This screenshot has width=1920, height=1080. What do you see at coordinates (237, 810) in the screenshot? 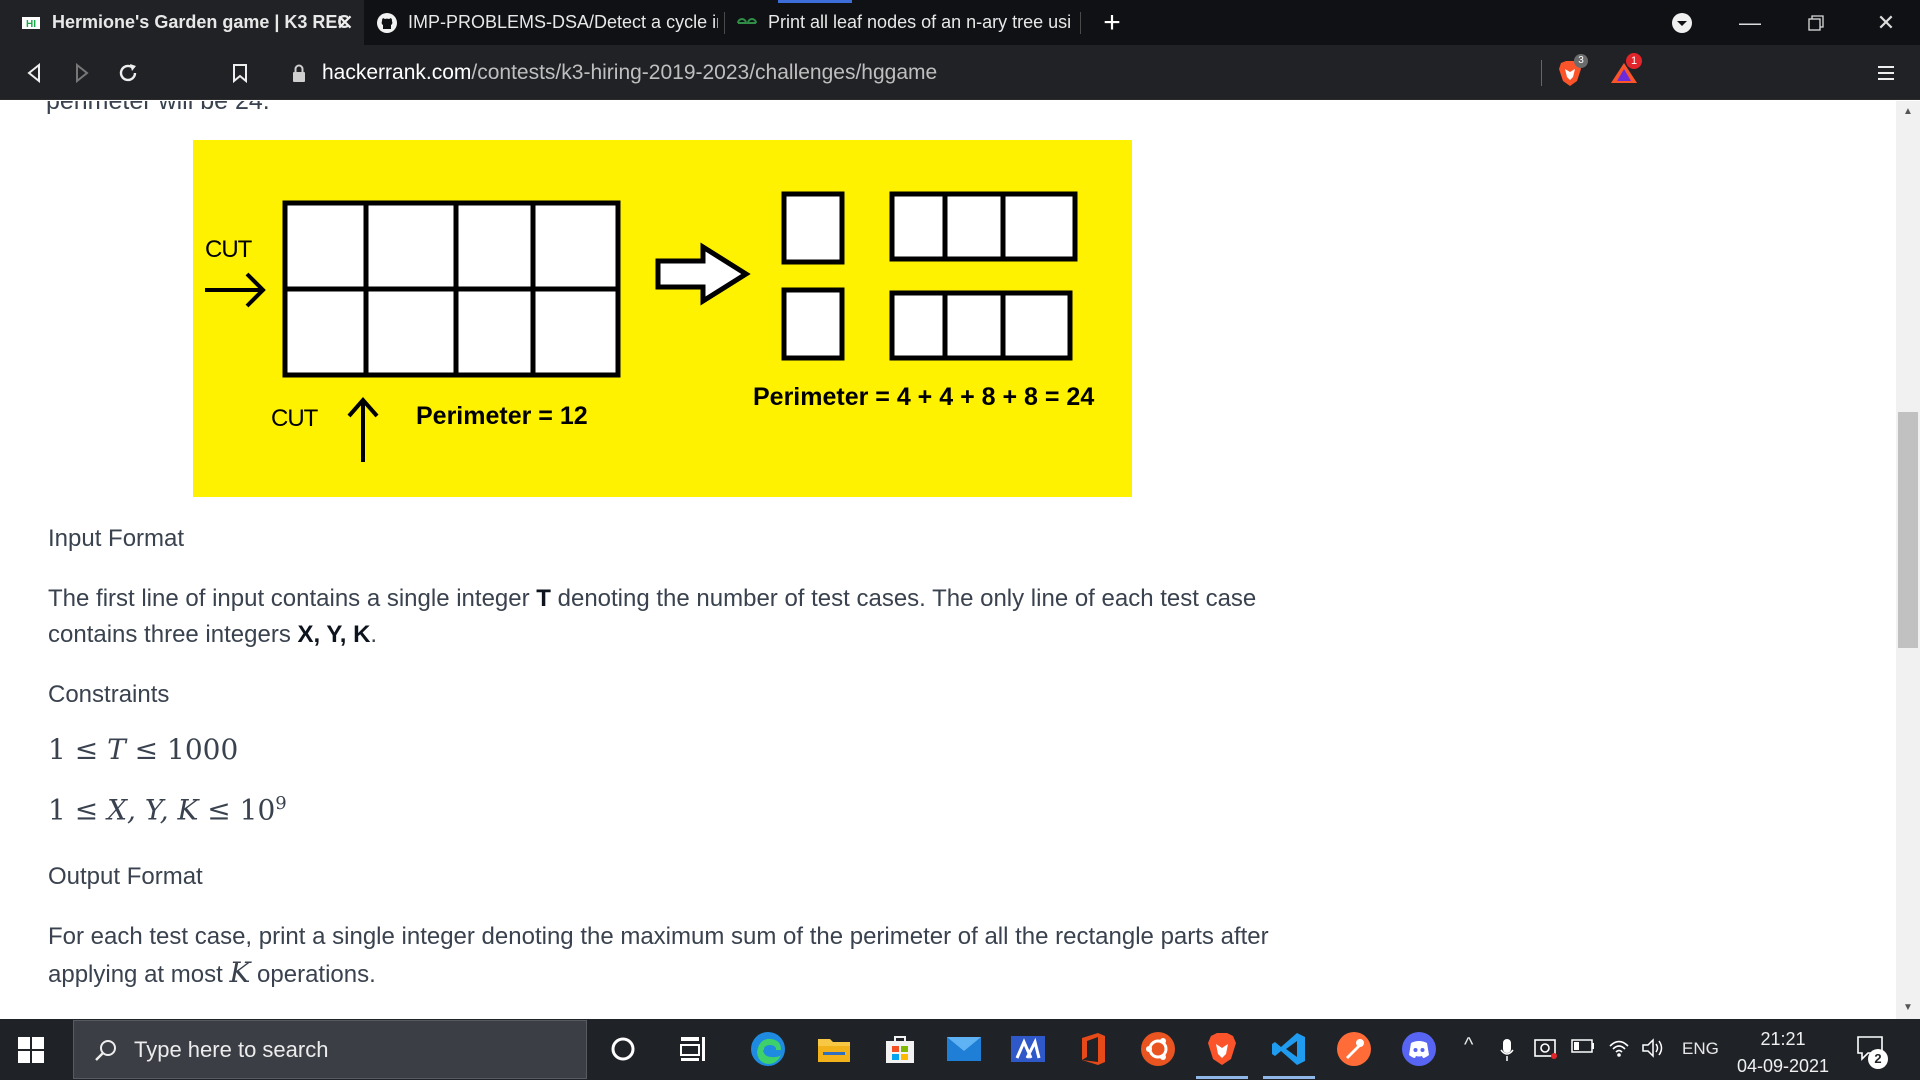
I see `constraint-xyk-rhs: ≤ 10` at bounding box center [237, 810].